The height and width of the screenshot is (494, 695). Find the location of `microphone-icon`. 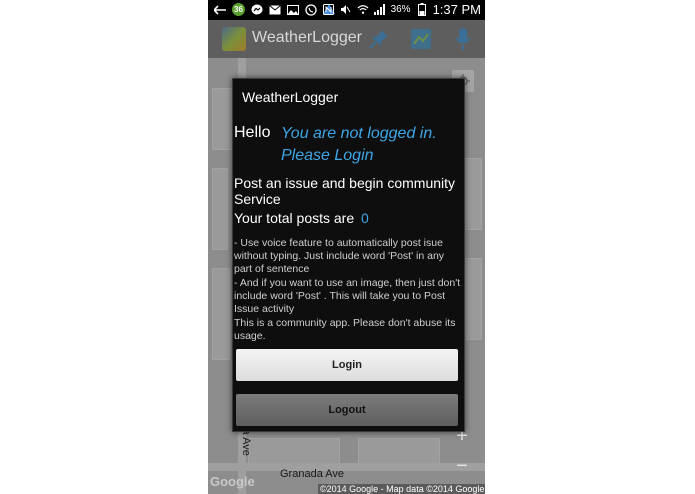

microphone-icon is located at coordinates (463, 39).